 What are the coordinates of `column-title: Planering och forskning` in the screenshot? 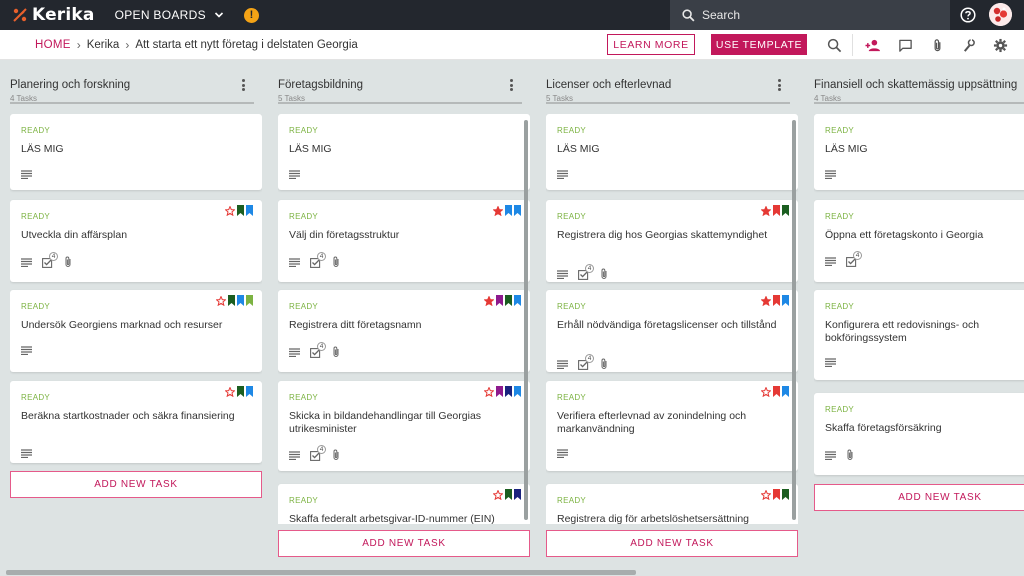 It's located at (70, 85).